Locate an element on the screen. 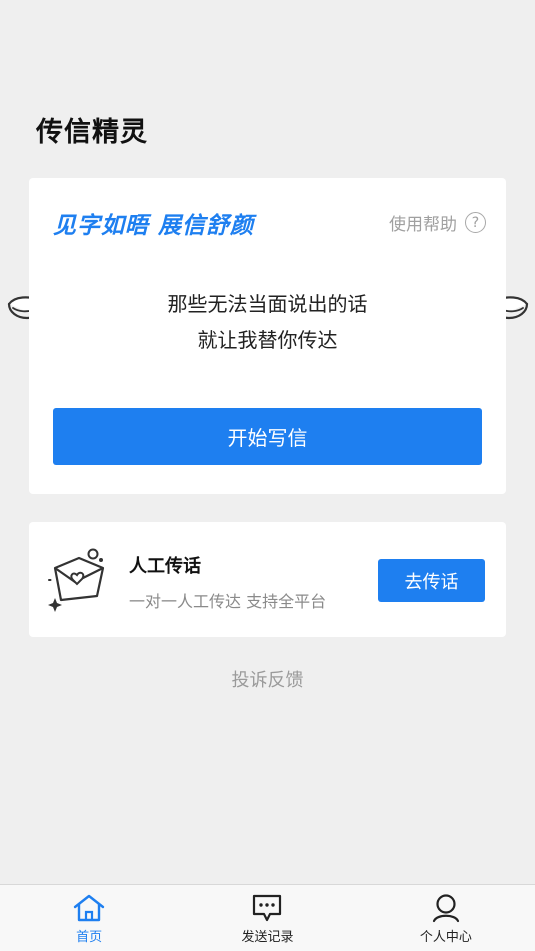 This screenshot has width=535, height=951. help-label: 使用帮助 is located at coordinates (423, 225).